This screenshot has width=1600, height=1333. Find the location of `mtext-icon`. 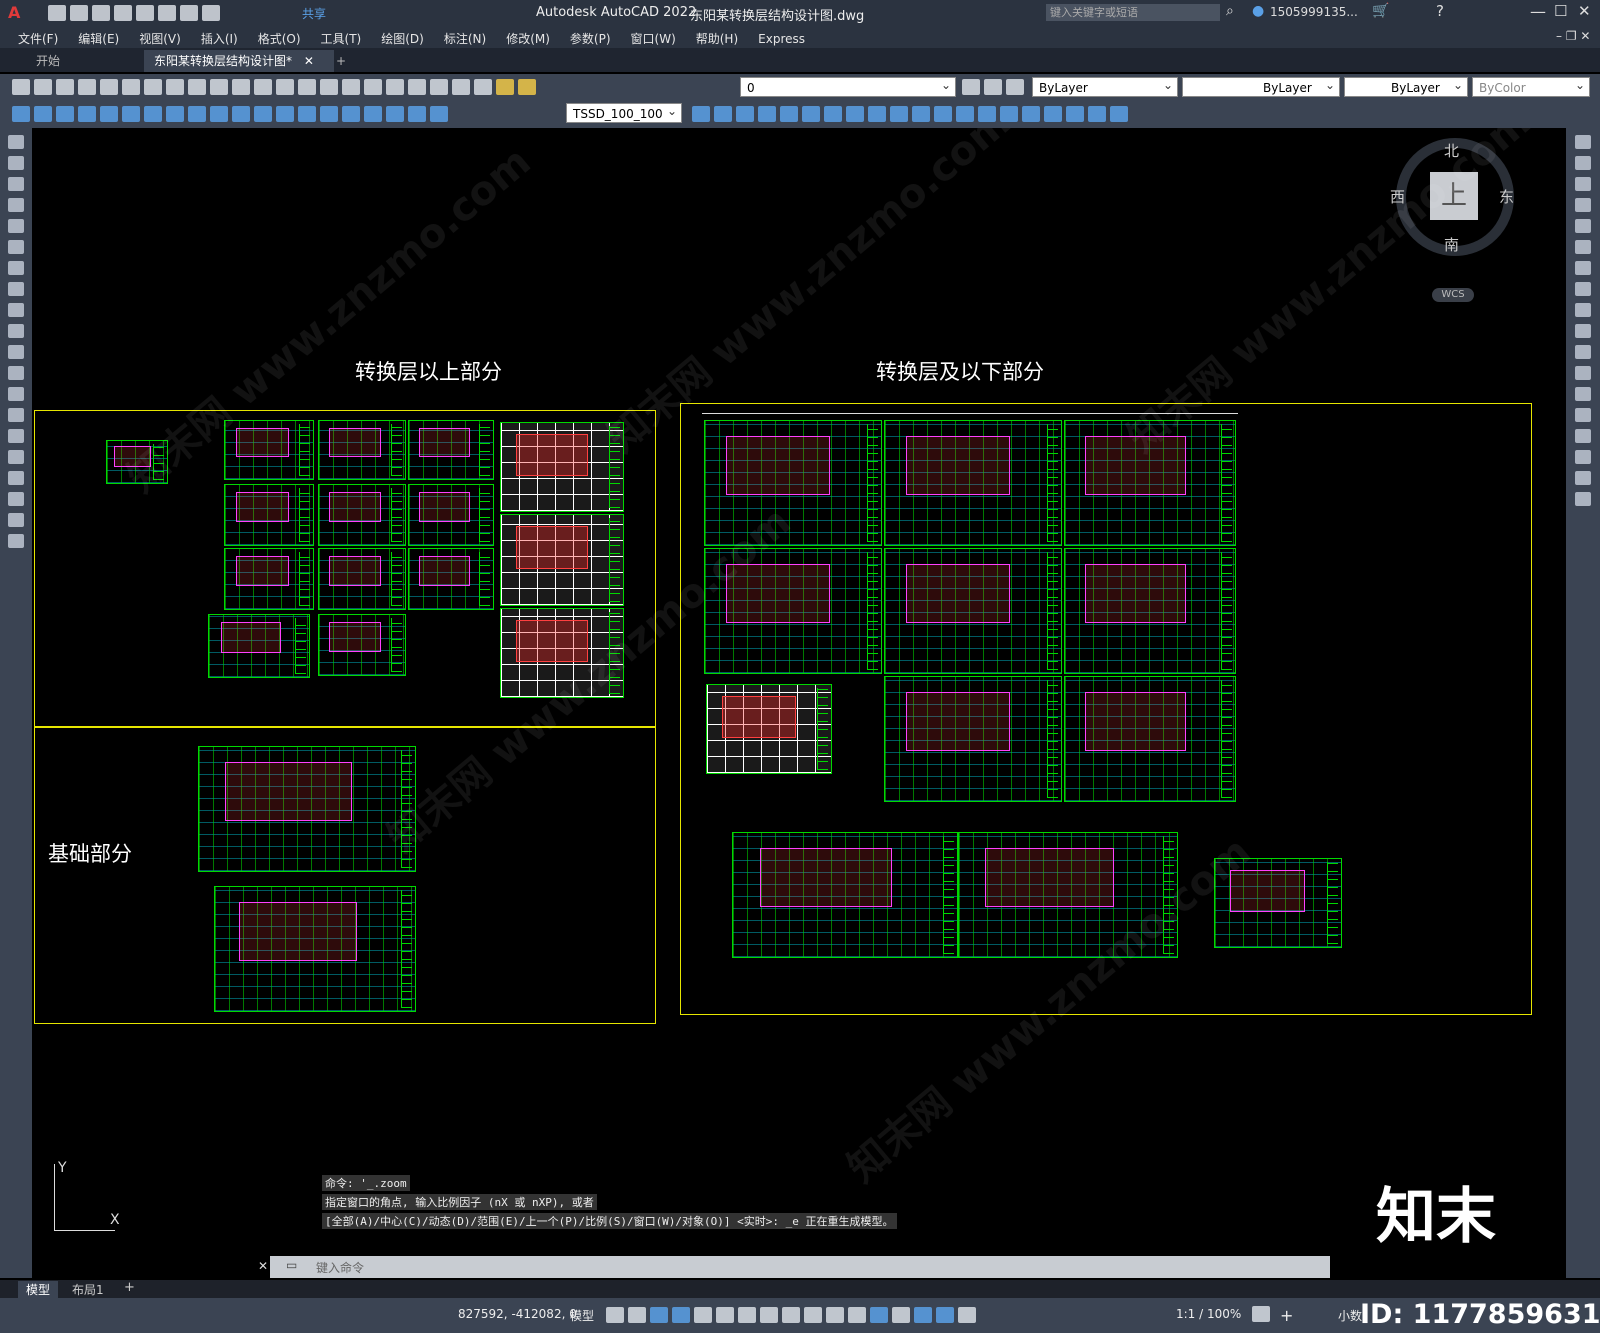

mtext-icon is located at coordinates (16, 520).